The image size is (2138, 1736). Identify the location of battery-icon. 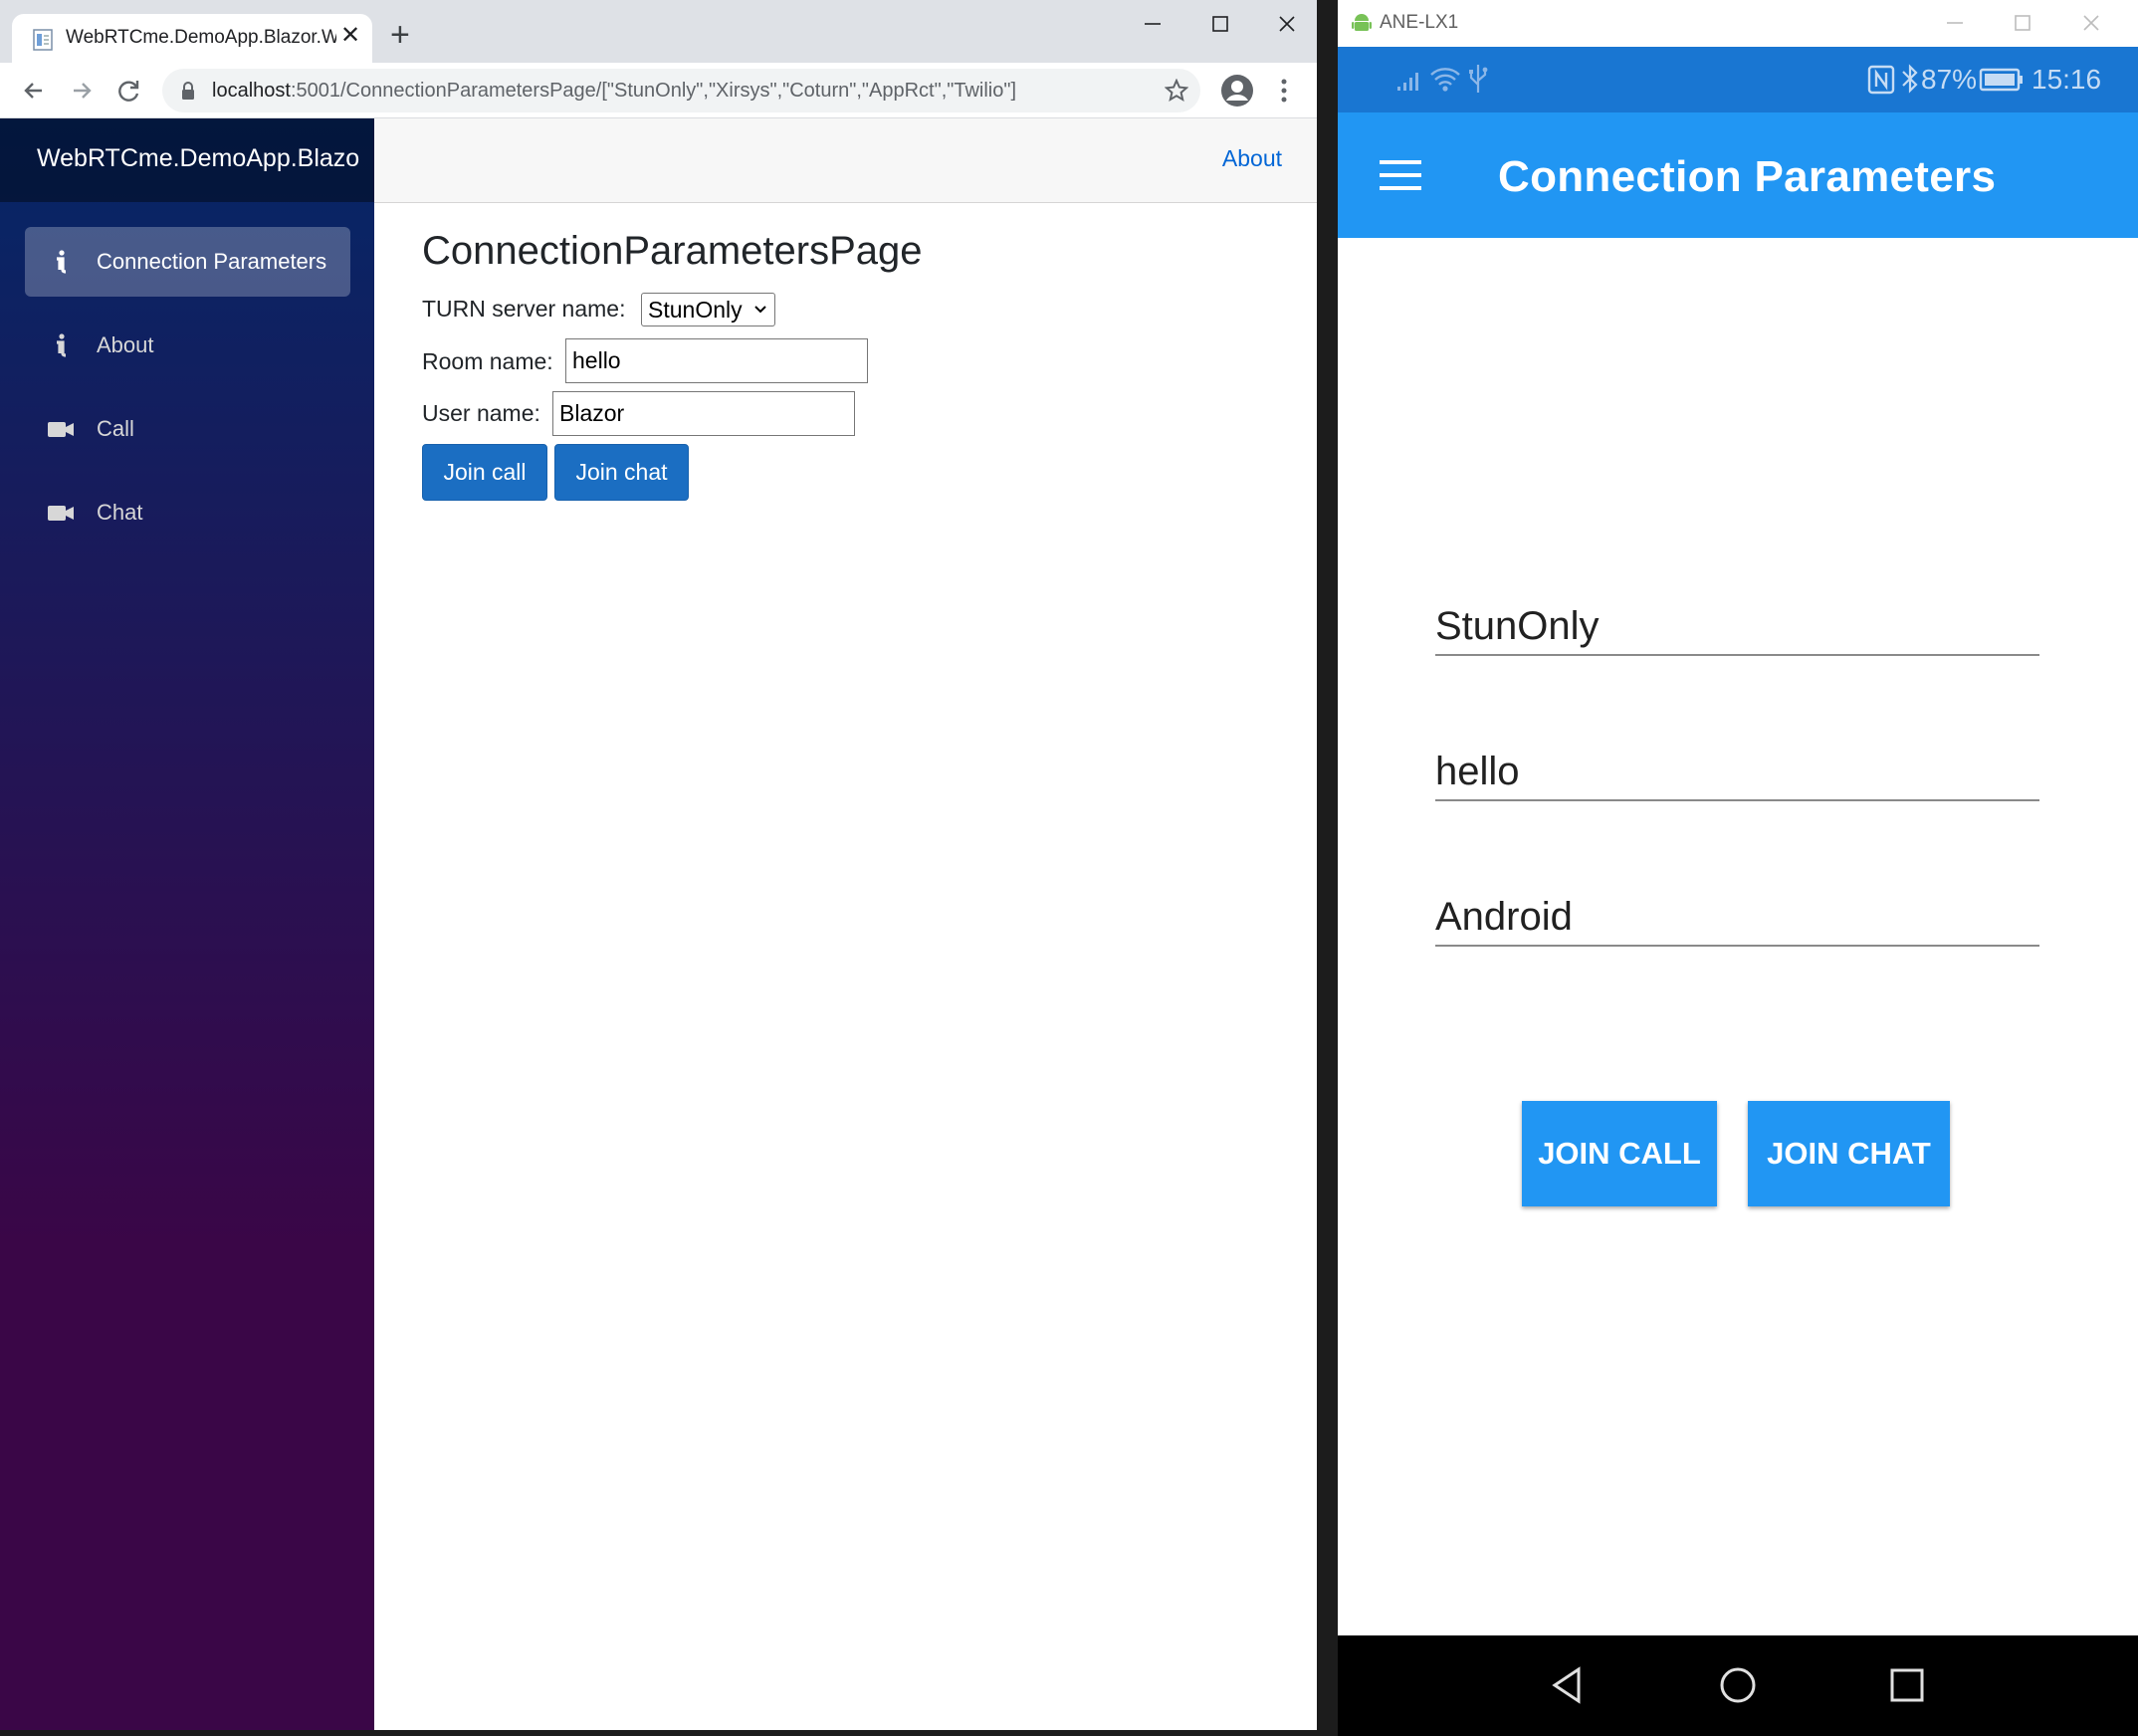
(2001, 80).